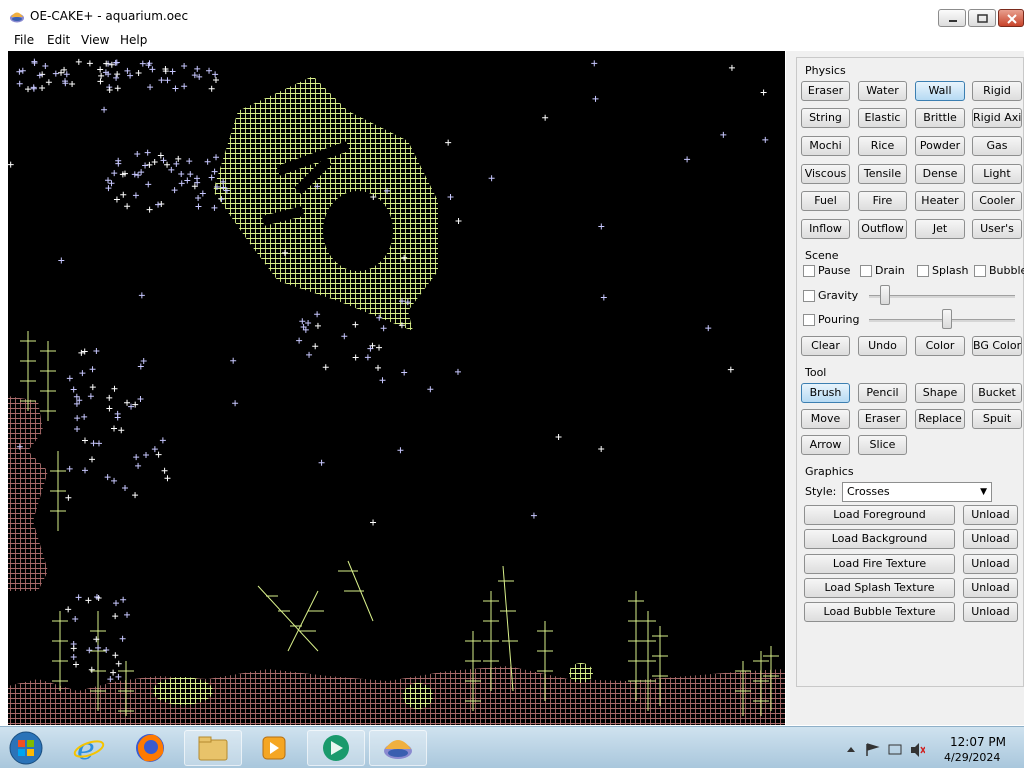 Image resolution: width=1024 pixels, height=768 pixels. Describe the element at coordinates (997, 201) in the screenshot. I see `physics-cooler-button: Cooler` at that location.